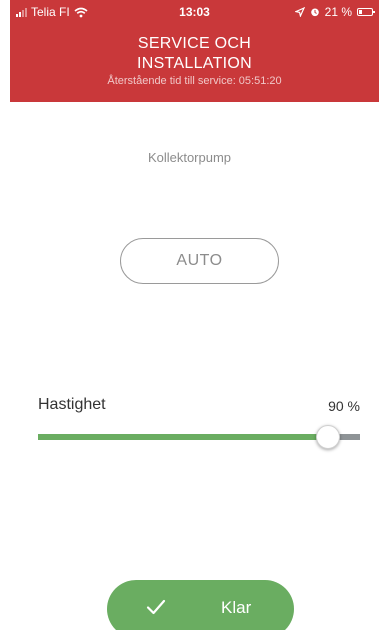  I want to click on speed-label: Hastighet, so click(72, 404).